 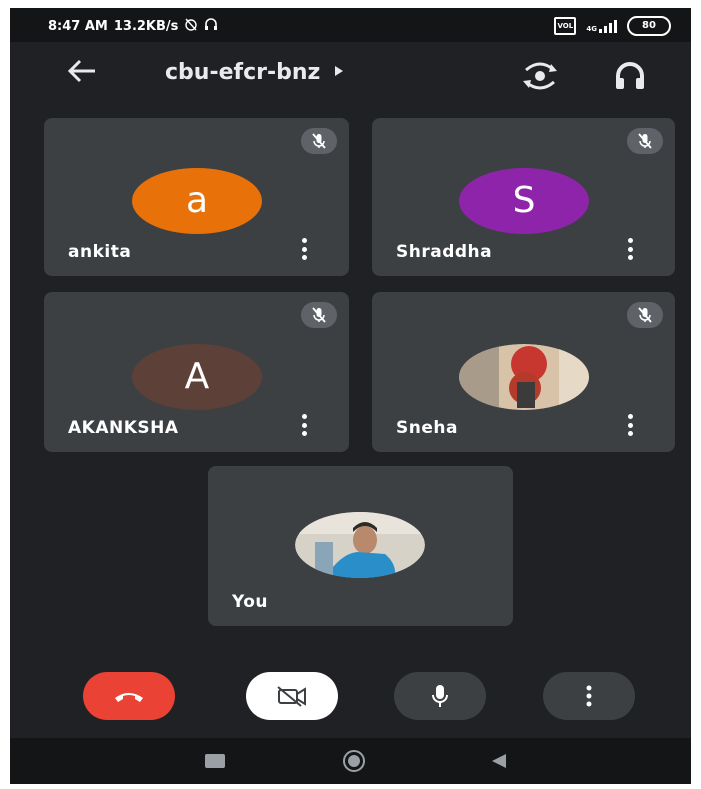 I want to click on avatar: a, so click(x=197, y=201).